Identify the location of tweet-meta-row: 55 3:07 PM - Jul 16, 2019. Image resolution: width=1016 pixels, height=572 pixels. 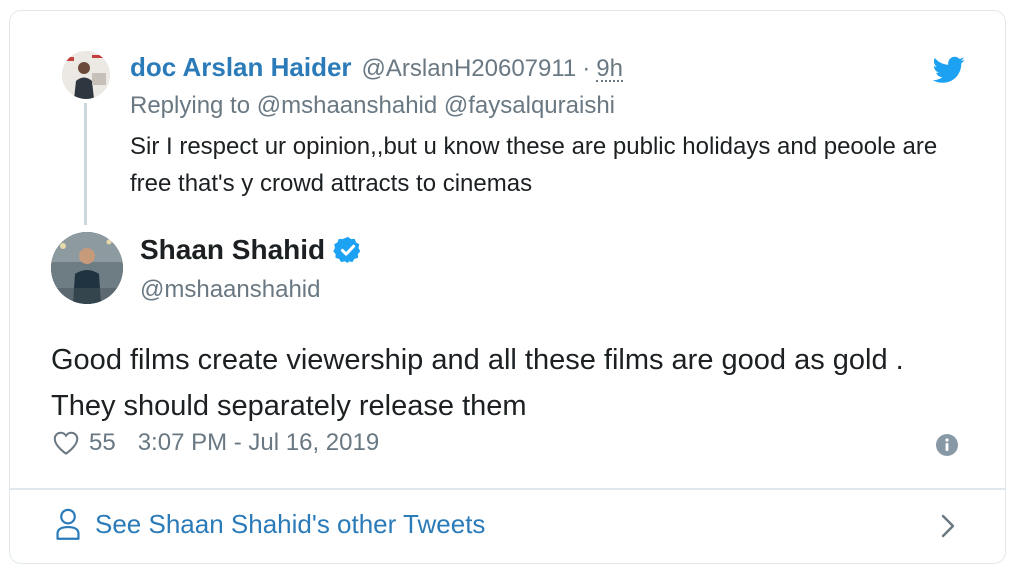
(215, 443).